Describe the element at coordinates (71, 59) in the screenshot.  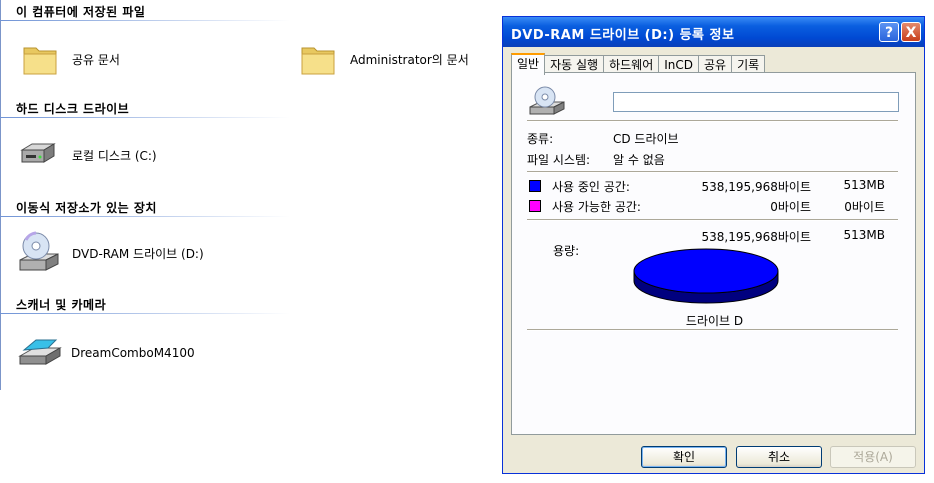
I see `shared-documents-item: 공유 문서` at that location.